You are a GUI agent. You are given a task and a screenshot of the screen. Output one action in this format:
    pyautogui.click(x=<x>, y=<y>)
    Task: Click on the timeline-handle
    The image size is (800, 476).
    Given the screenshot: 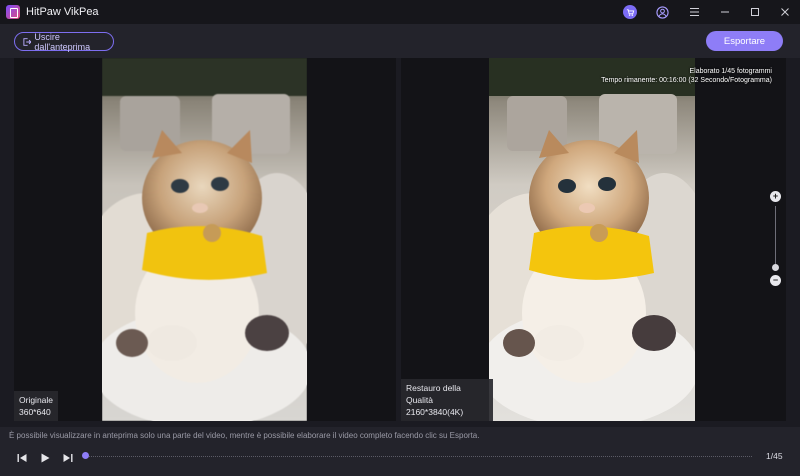 What is the action you would take?
    pyautogui.click(x=85, y=455)
    